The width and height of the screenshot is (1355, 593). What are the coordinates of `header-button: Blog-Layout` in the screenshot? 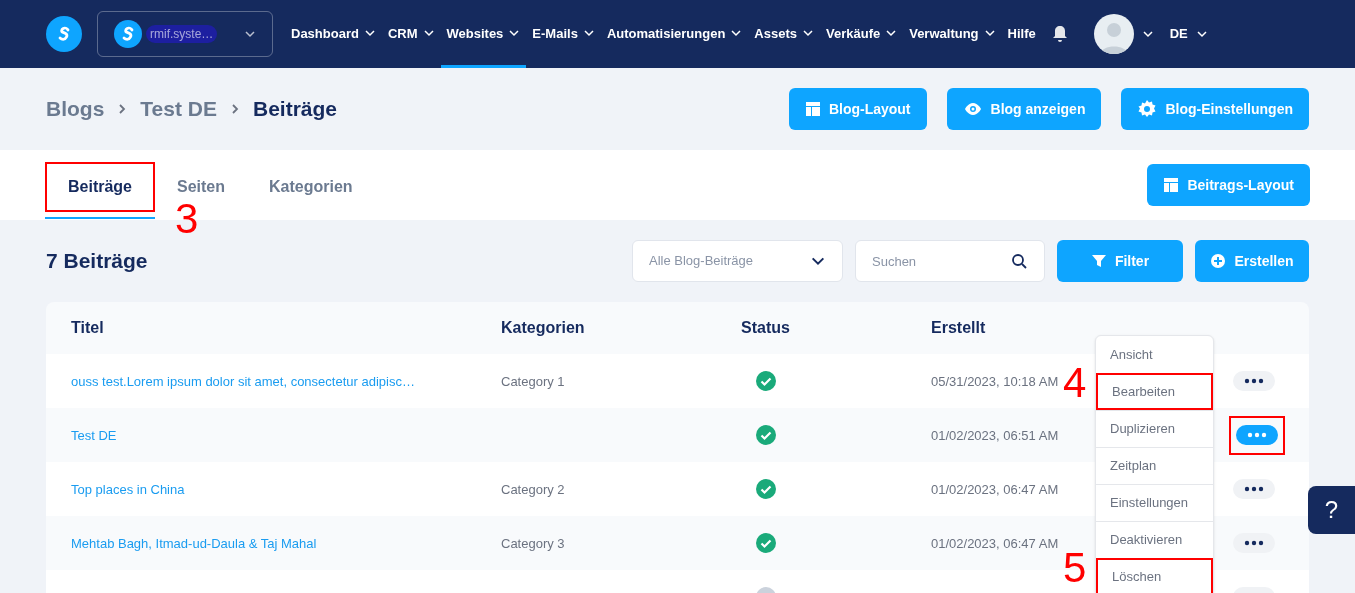 It's located at (857, 109).